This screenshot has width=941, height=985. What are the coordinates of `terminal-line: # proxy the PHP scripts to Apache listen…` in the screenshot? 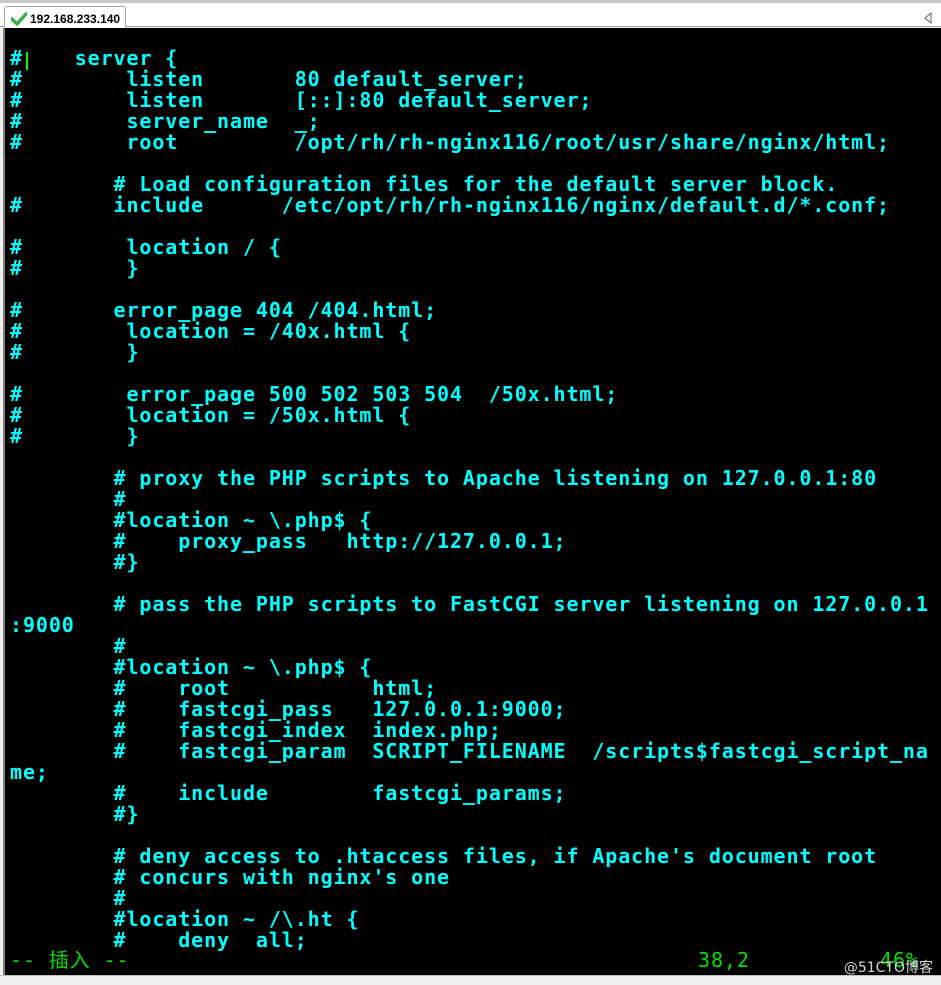 It's located at (444, 478).